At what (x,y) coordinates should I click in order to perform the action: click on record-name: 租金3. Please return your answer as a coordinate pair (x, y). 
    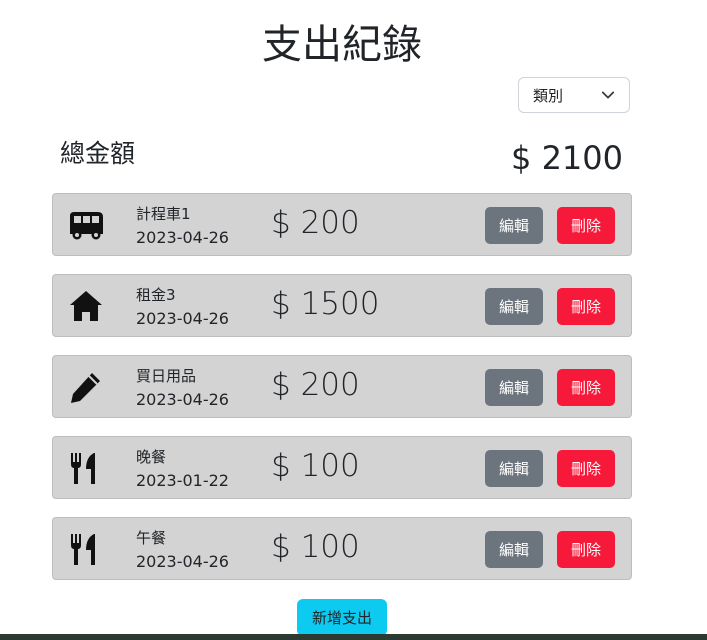
    Looking at the image, I should click on (156, 295).